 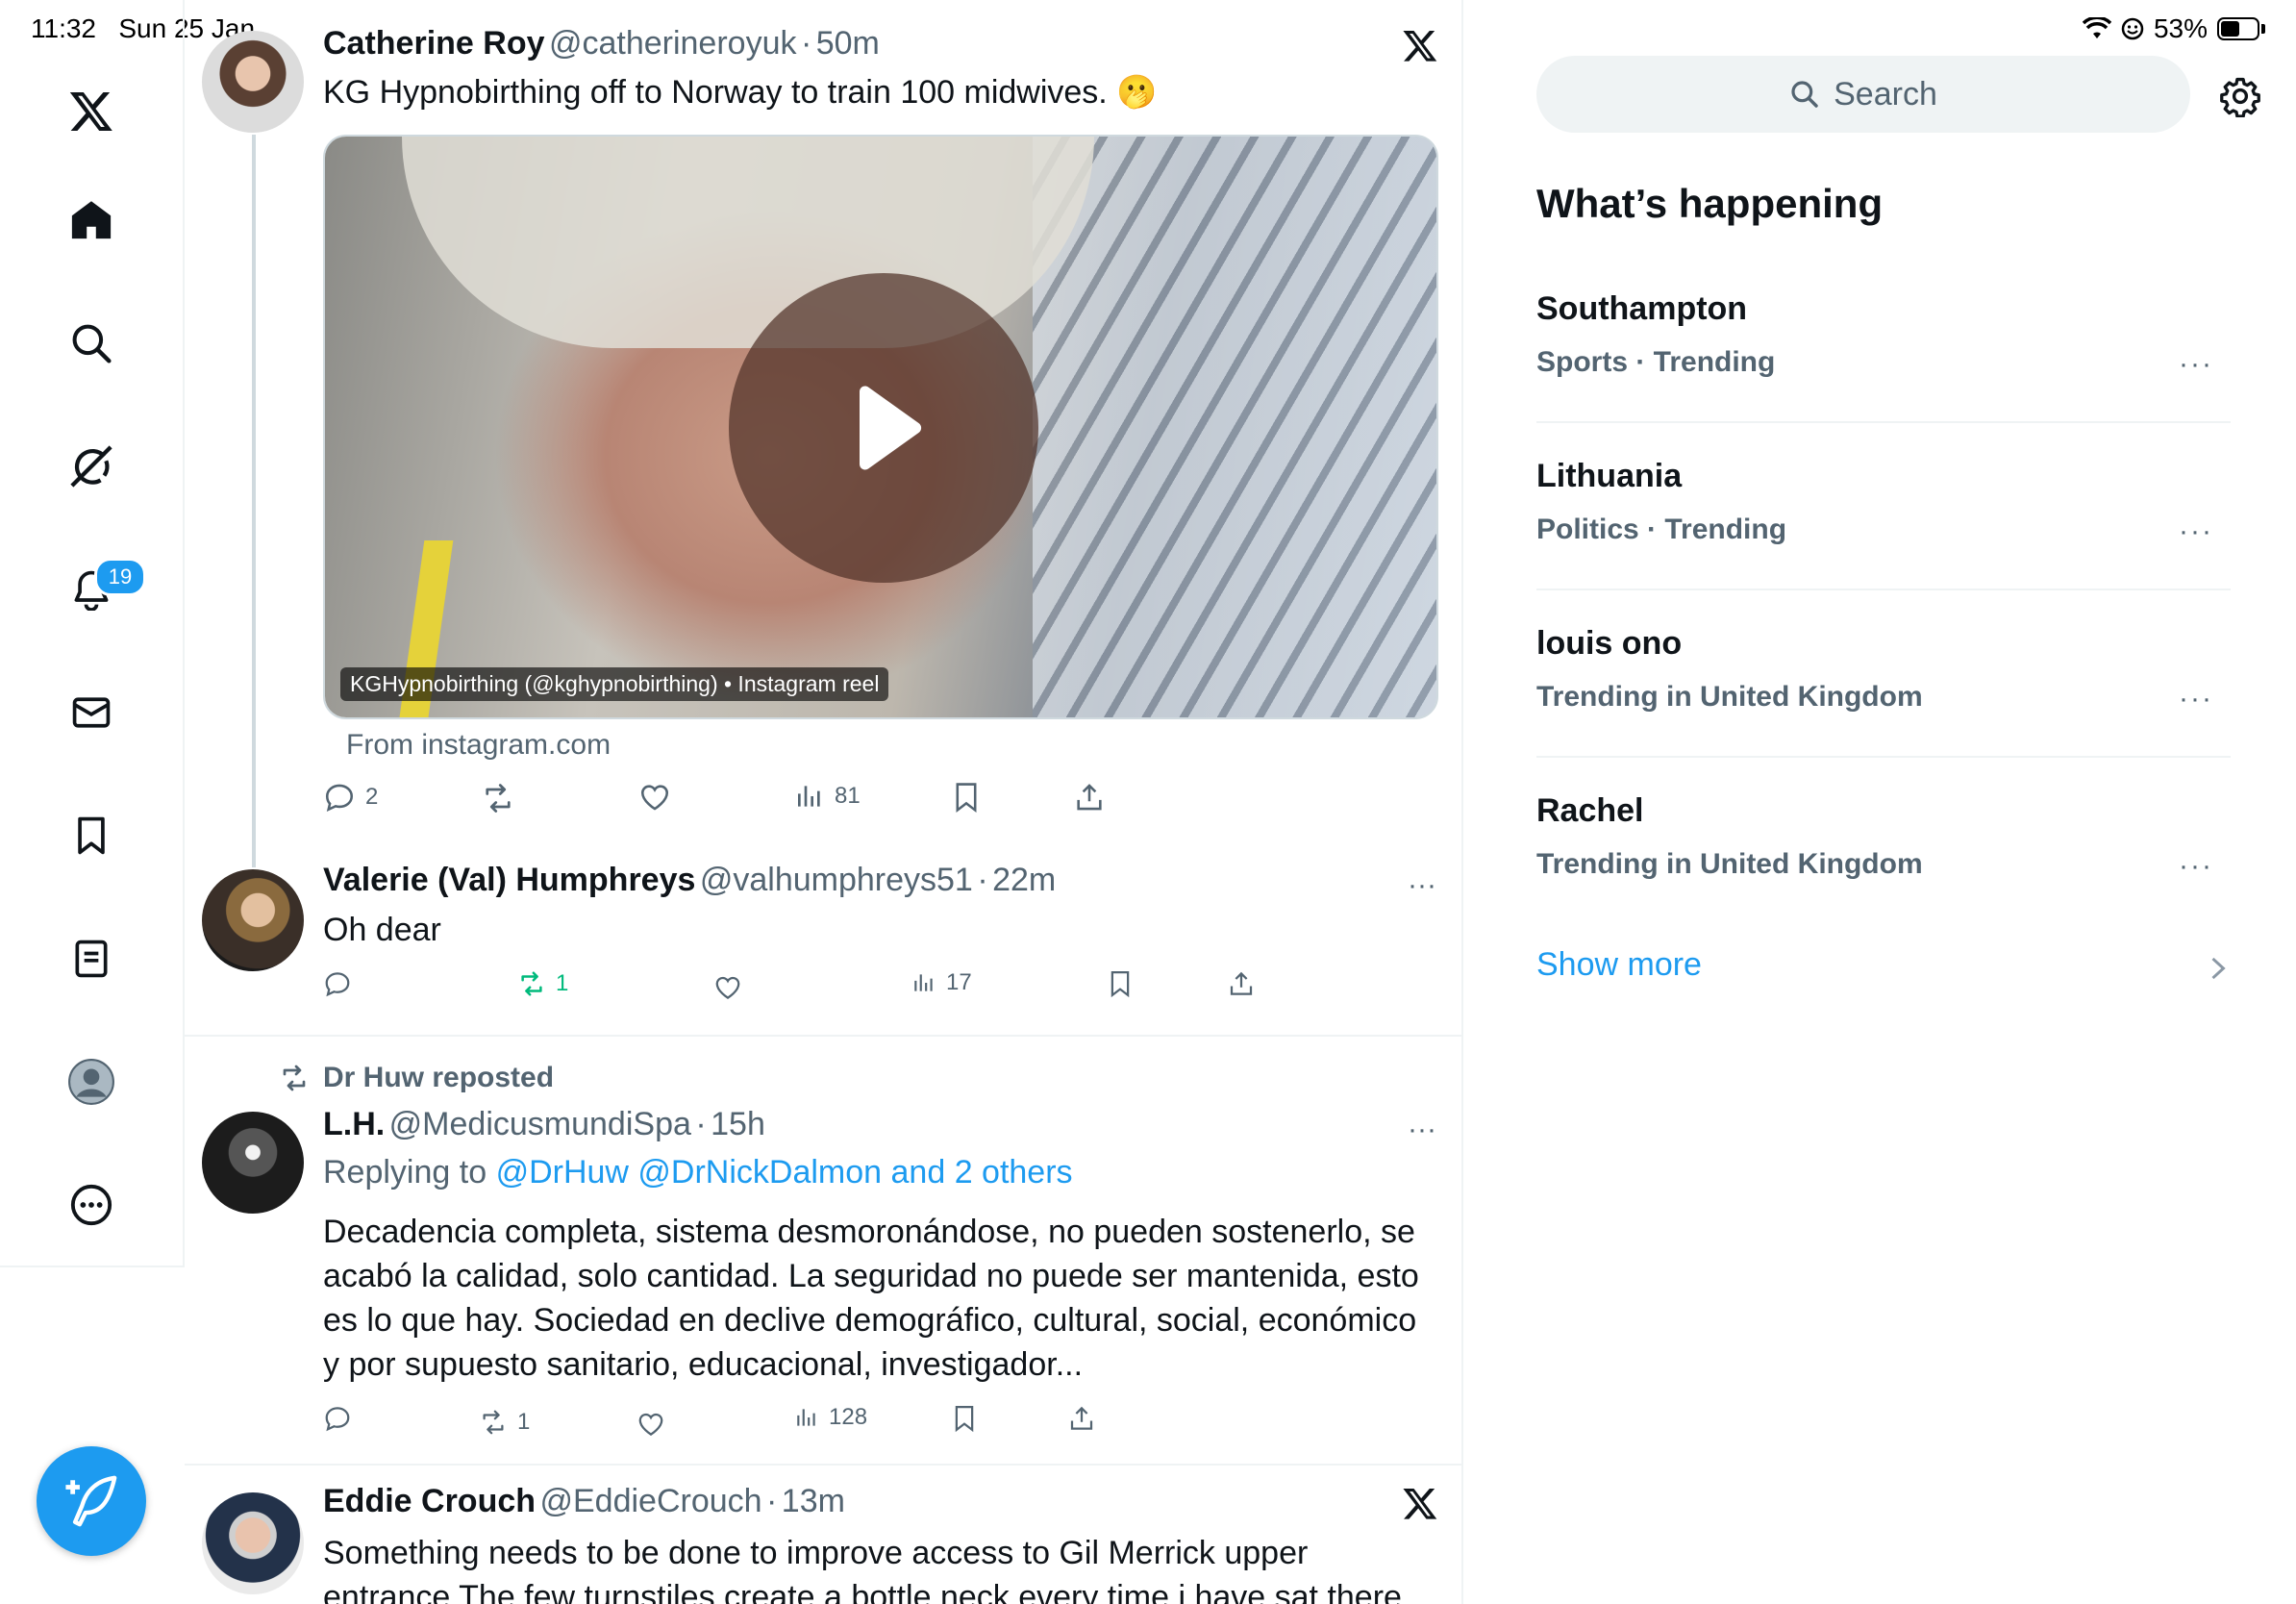 What do you see at coordinates (429, 1501) in the screenshot?
I see `author-name: Eddie Crouch` at bounding box center [429, 1501].